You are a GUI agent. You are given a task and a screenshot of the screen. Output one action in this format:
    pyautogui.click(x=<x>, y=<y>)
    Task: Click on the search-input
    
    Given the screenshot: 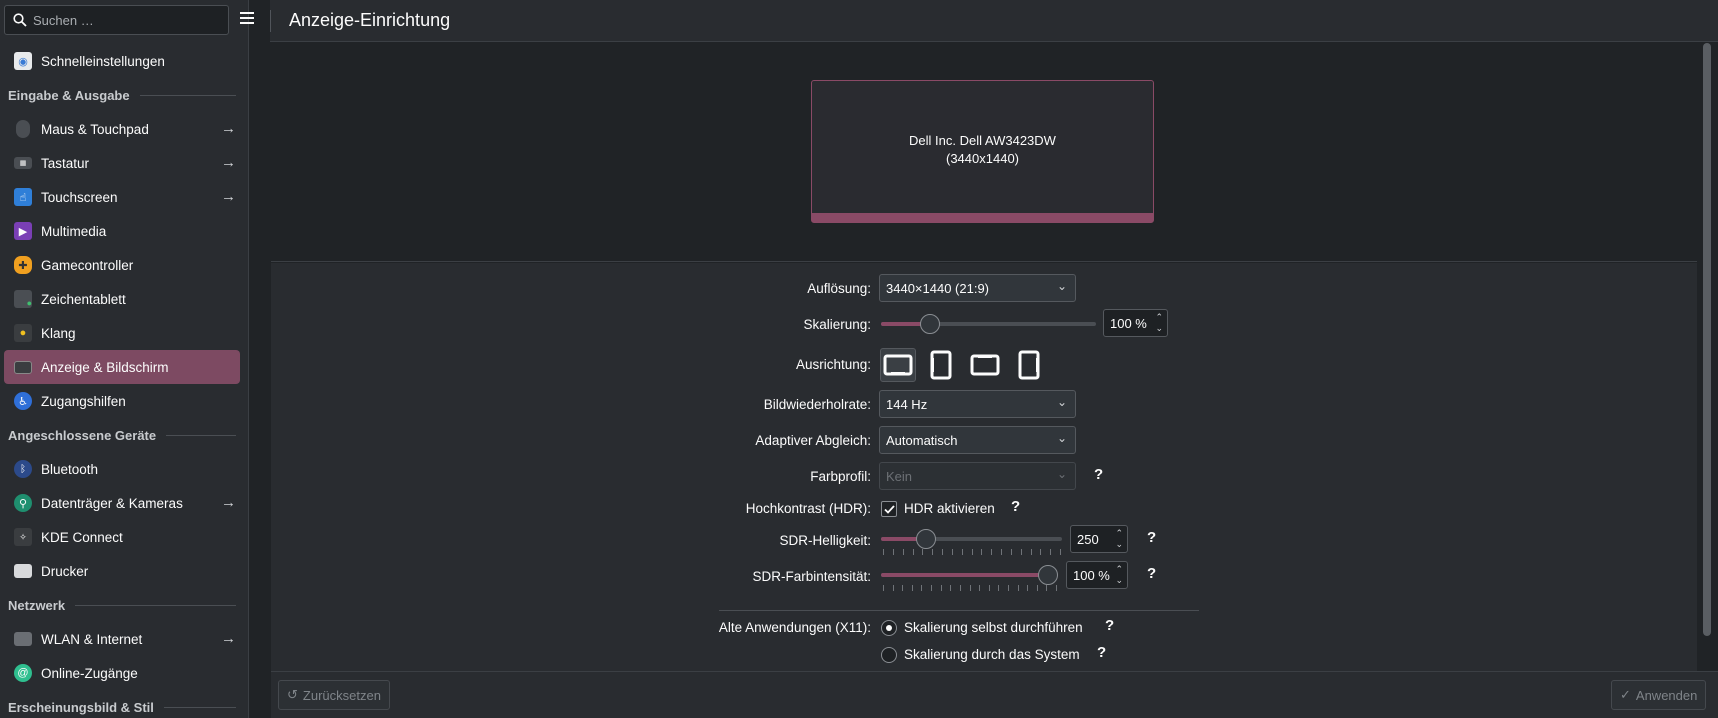 What is the action you would take?
    pyautogui.click(x=123, y=20)
    